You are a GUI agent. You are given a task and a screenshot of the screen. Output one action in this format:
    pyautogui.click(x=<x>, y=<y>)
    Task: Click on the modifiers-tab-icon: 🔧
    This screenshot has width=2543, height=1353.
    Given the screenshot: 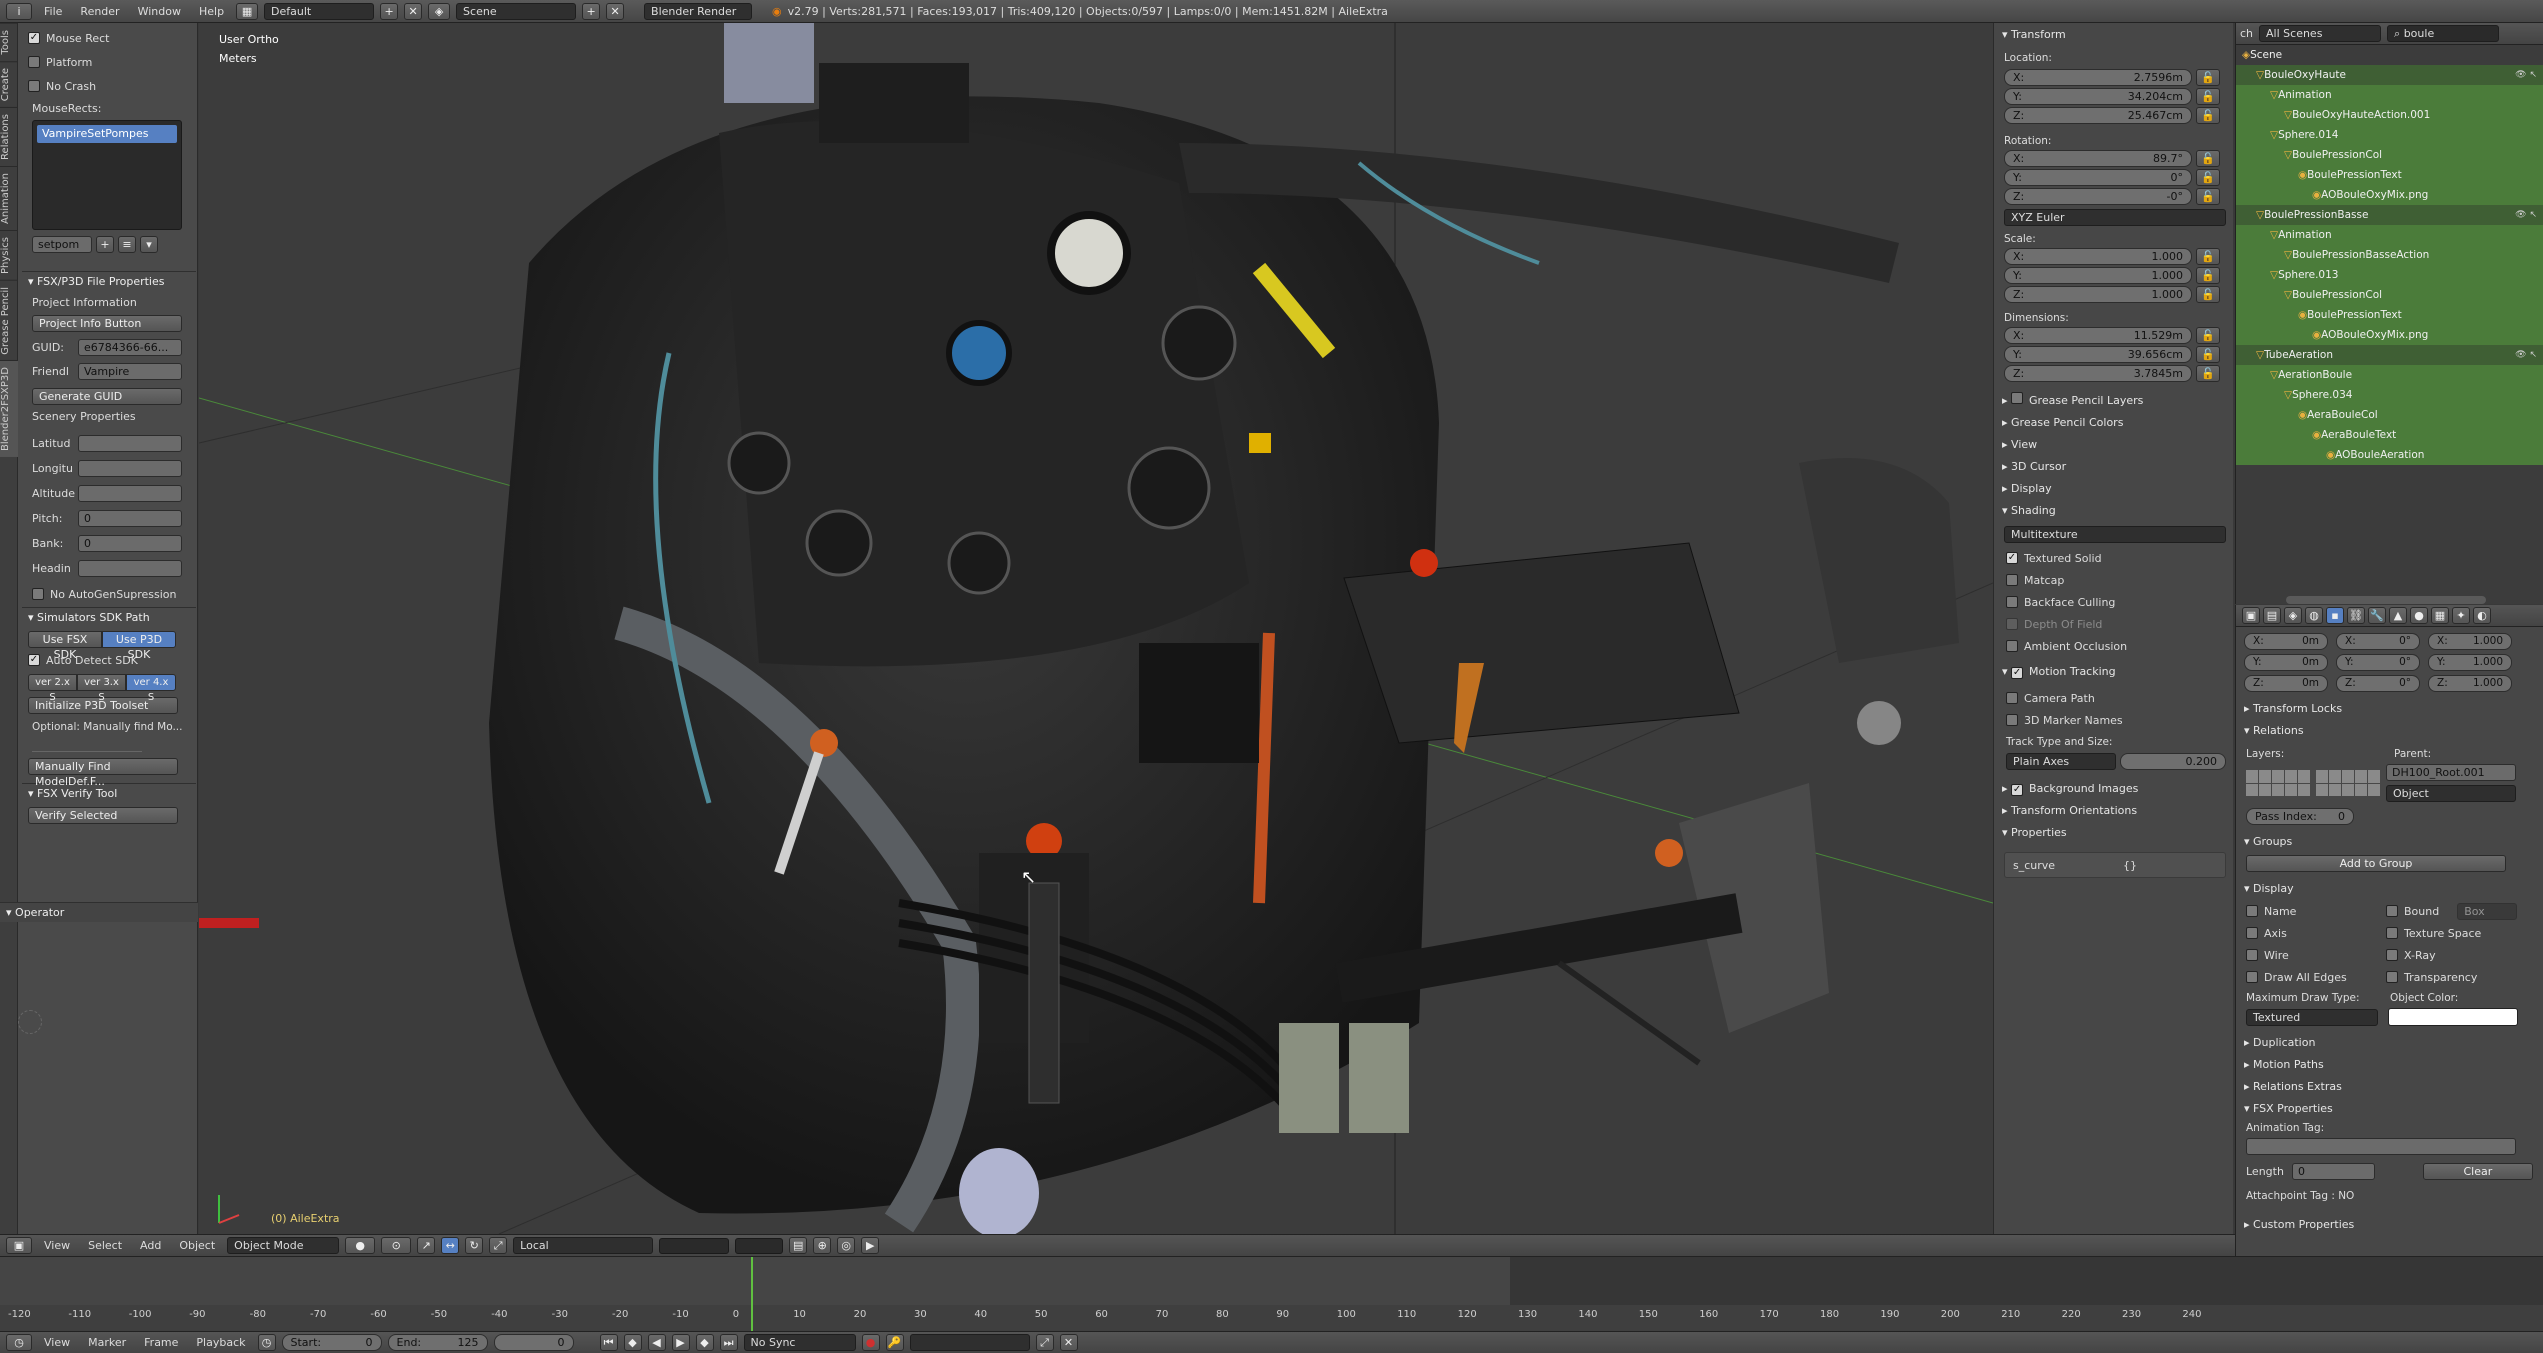 What is the action you would take?
    pyautogui.click(x=2377, y=615)
    